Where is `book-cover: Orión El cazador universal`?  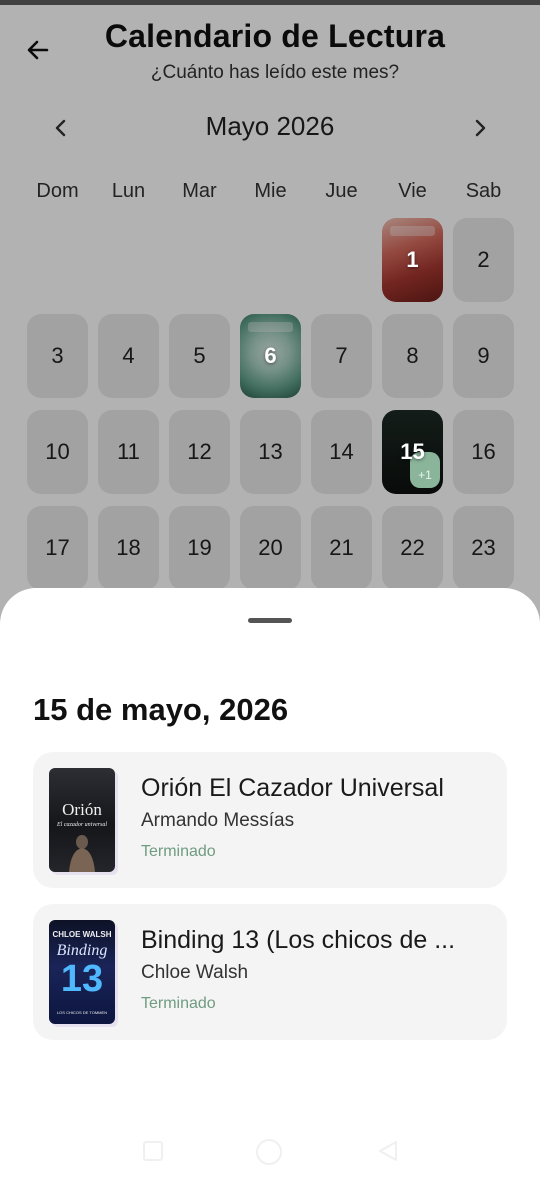
book-cover: Orión El cazador universal is located at coordinates (82, 820).